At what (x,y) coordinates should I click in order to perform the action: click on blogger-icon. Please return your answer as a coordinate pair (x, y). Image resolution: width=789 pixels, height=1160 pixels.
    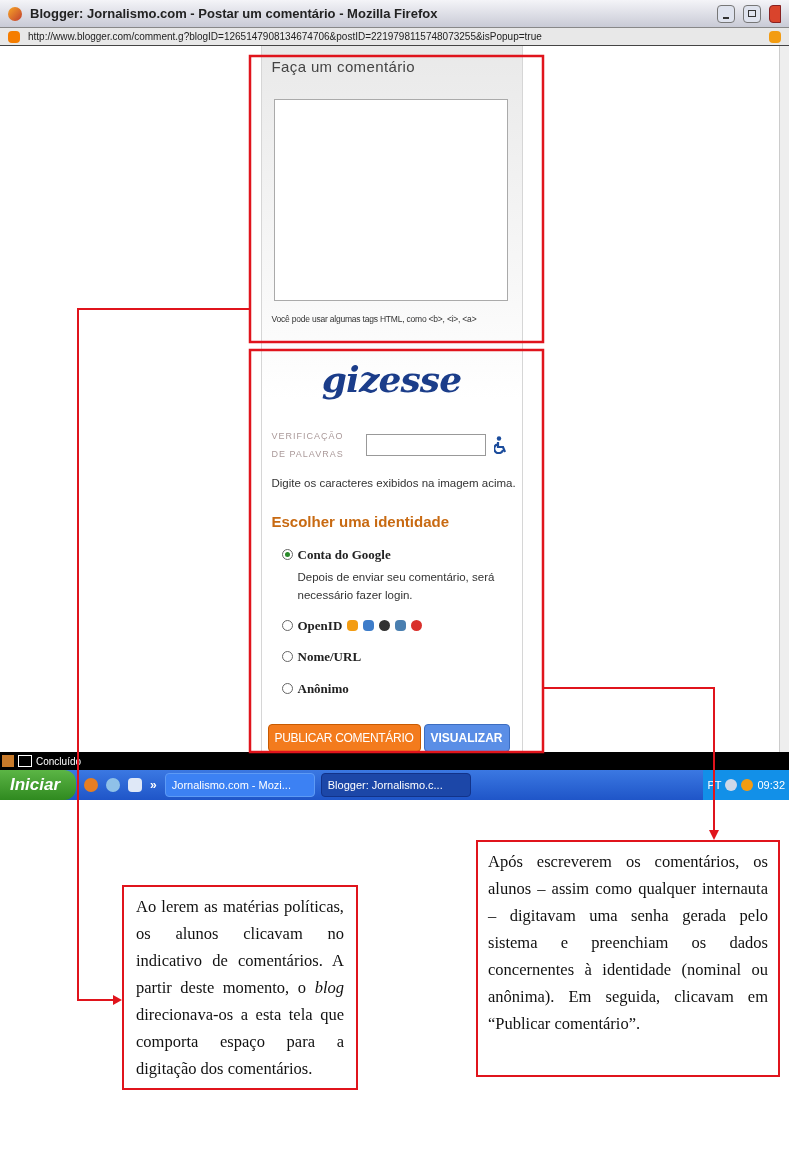
    Looking at the image, I should click on (14, 36).